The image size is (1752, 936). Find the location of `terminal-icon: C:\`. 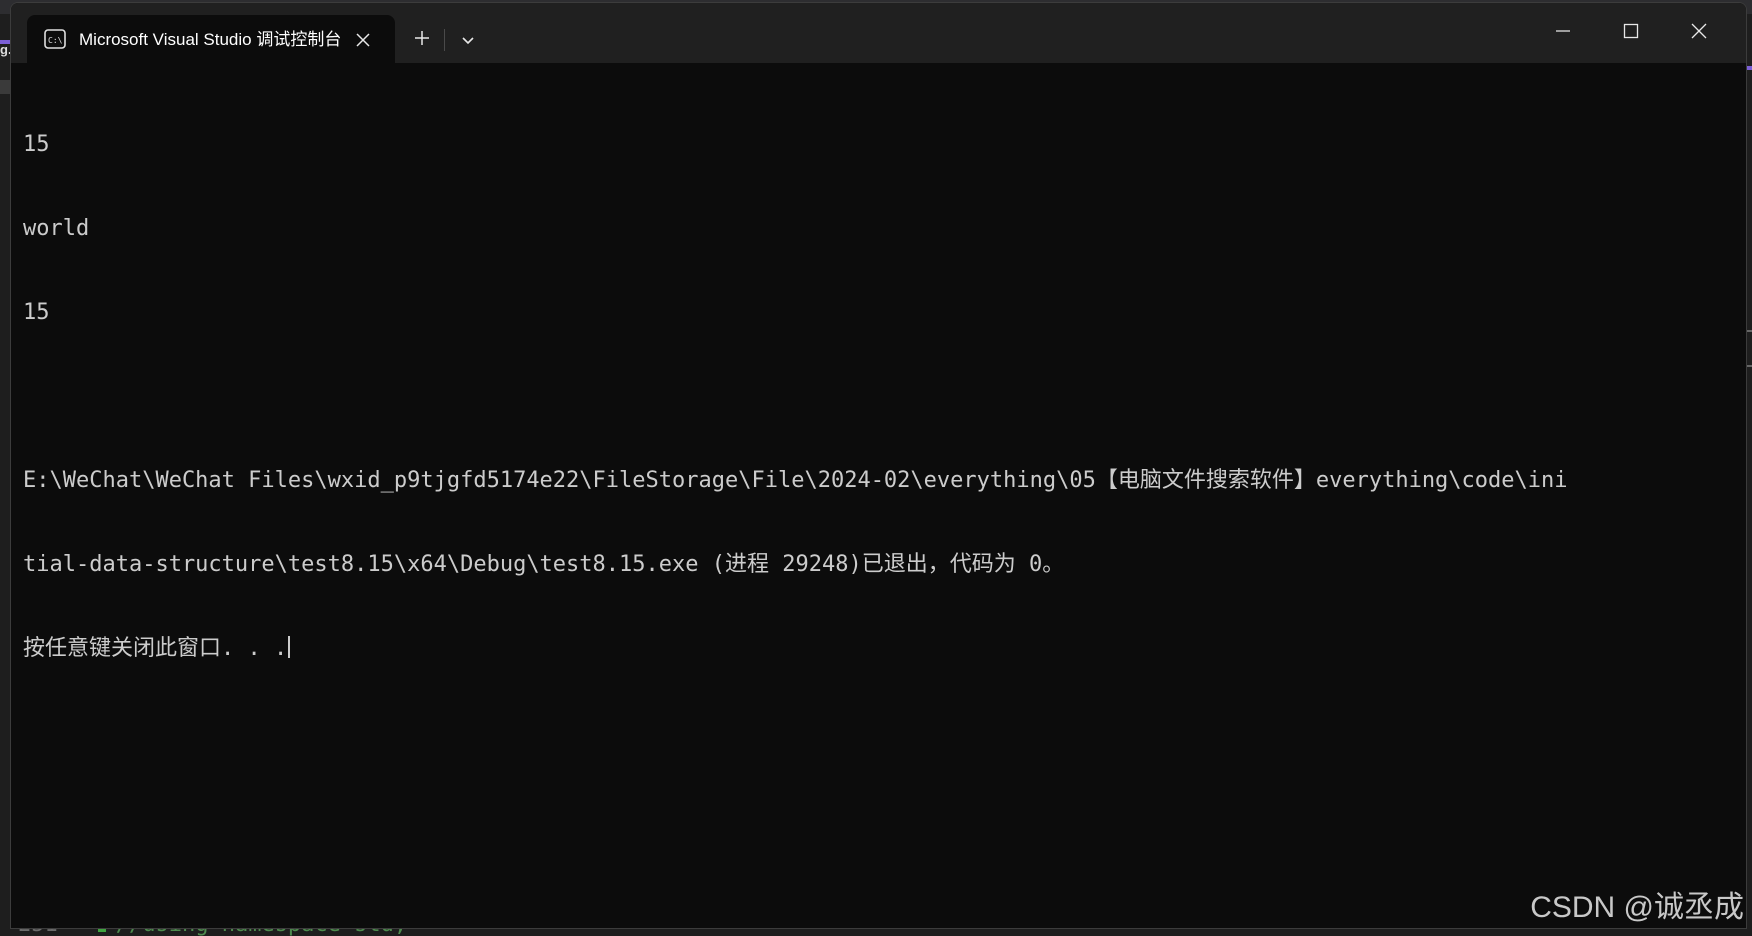

terminal-icon: C:\ is located at coordinates (55, 39).